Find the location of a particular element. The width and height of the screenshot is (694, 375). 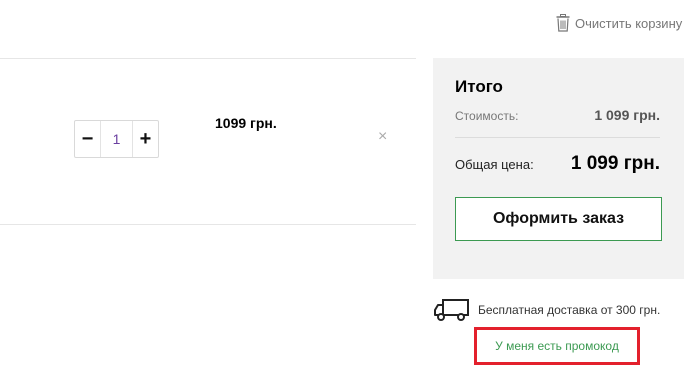

promo-code-link: У меня есть промокод is located at coordinates (557, 346).